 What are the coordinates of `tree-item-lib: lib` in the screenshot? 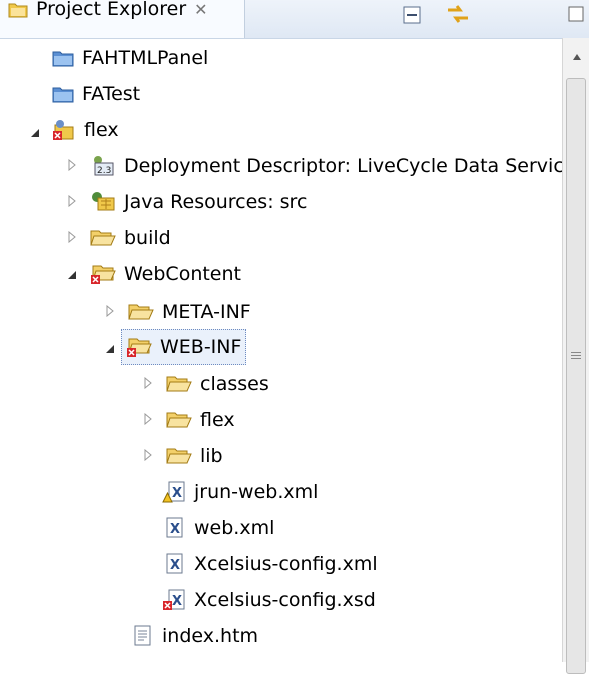 It's located at (194, 456).